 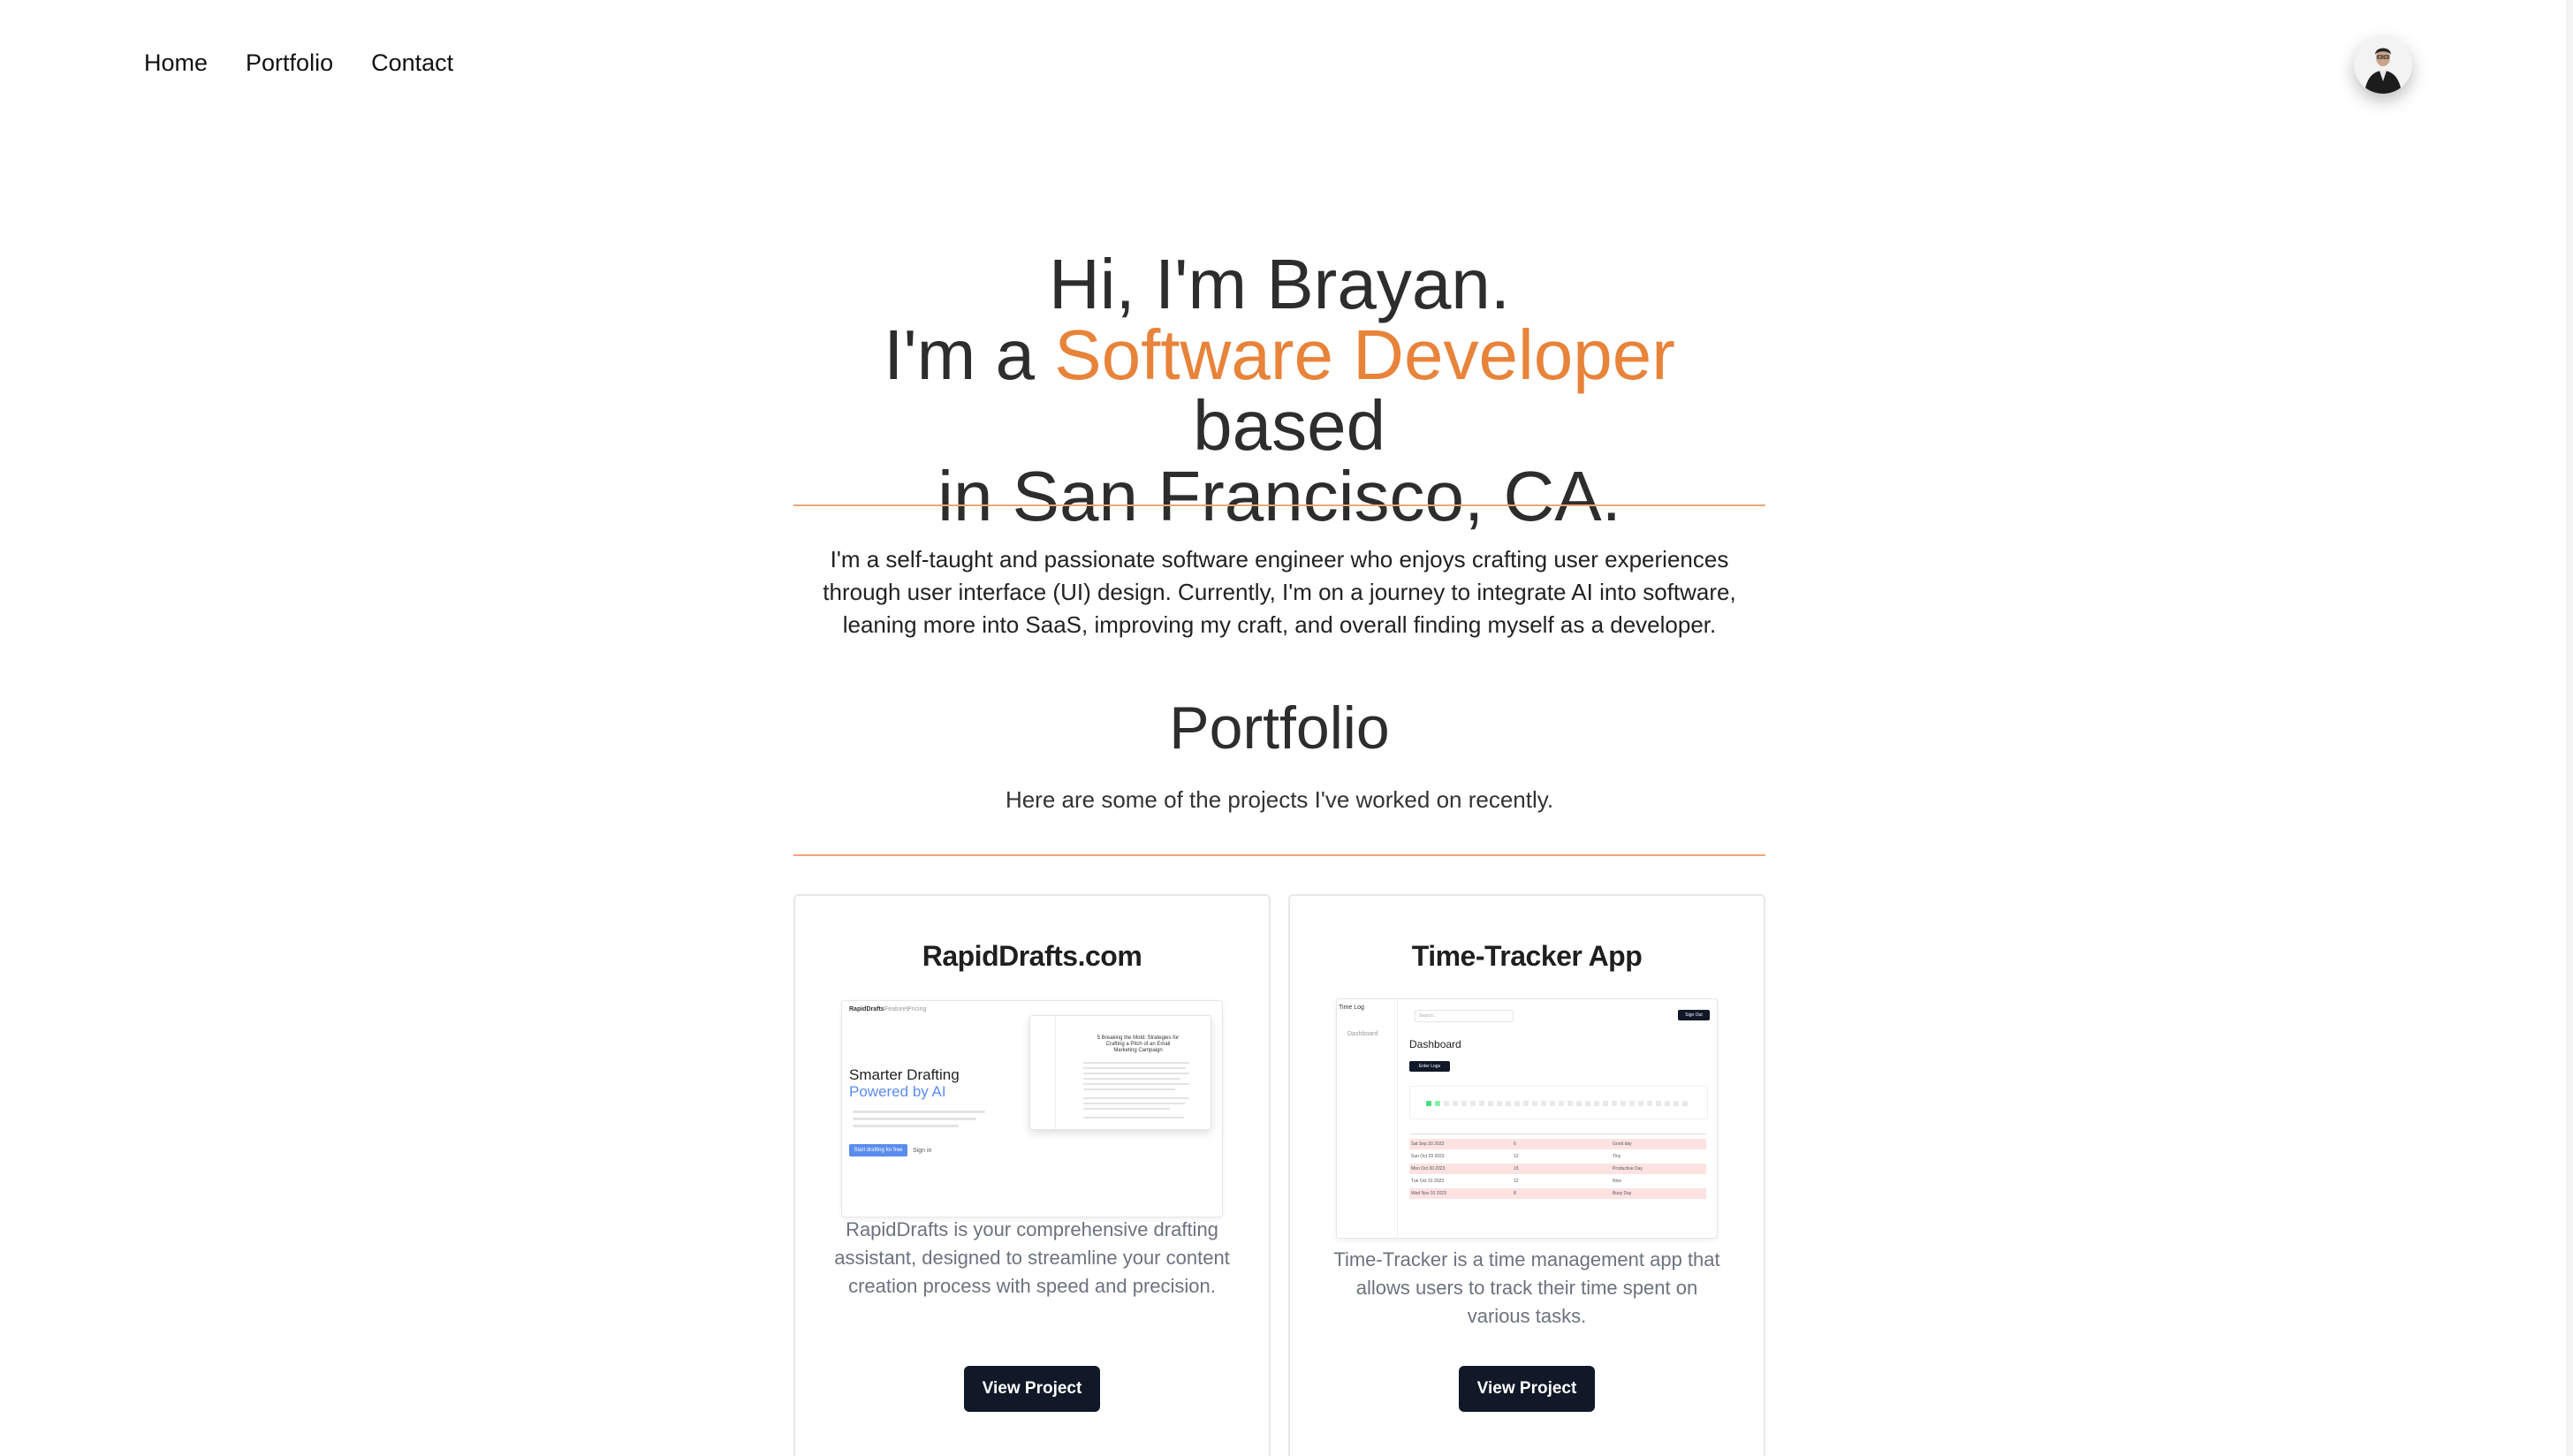 What do you see at coordinates (1558, 1102) in the screenshot?
I see `preview-activity-grid` at bounding box center [1558, 1102].